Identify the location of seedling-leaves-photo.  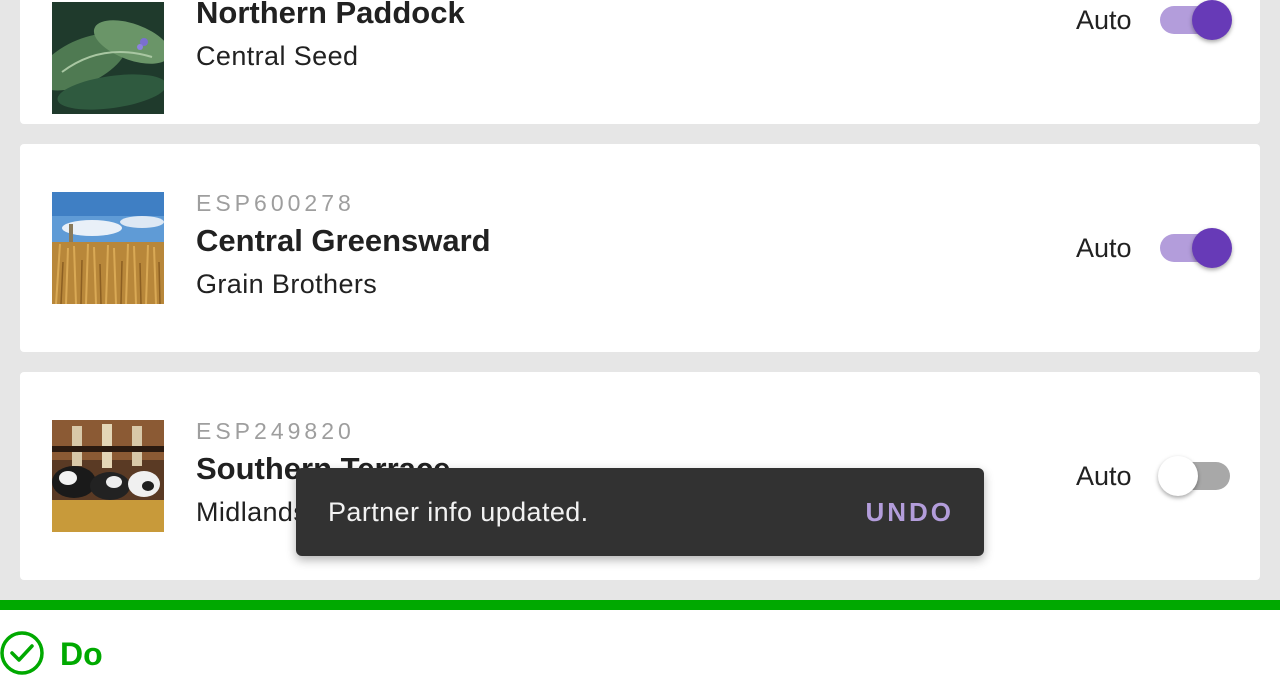
(108, 58).